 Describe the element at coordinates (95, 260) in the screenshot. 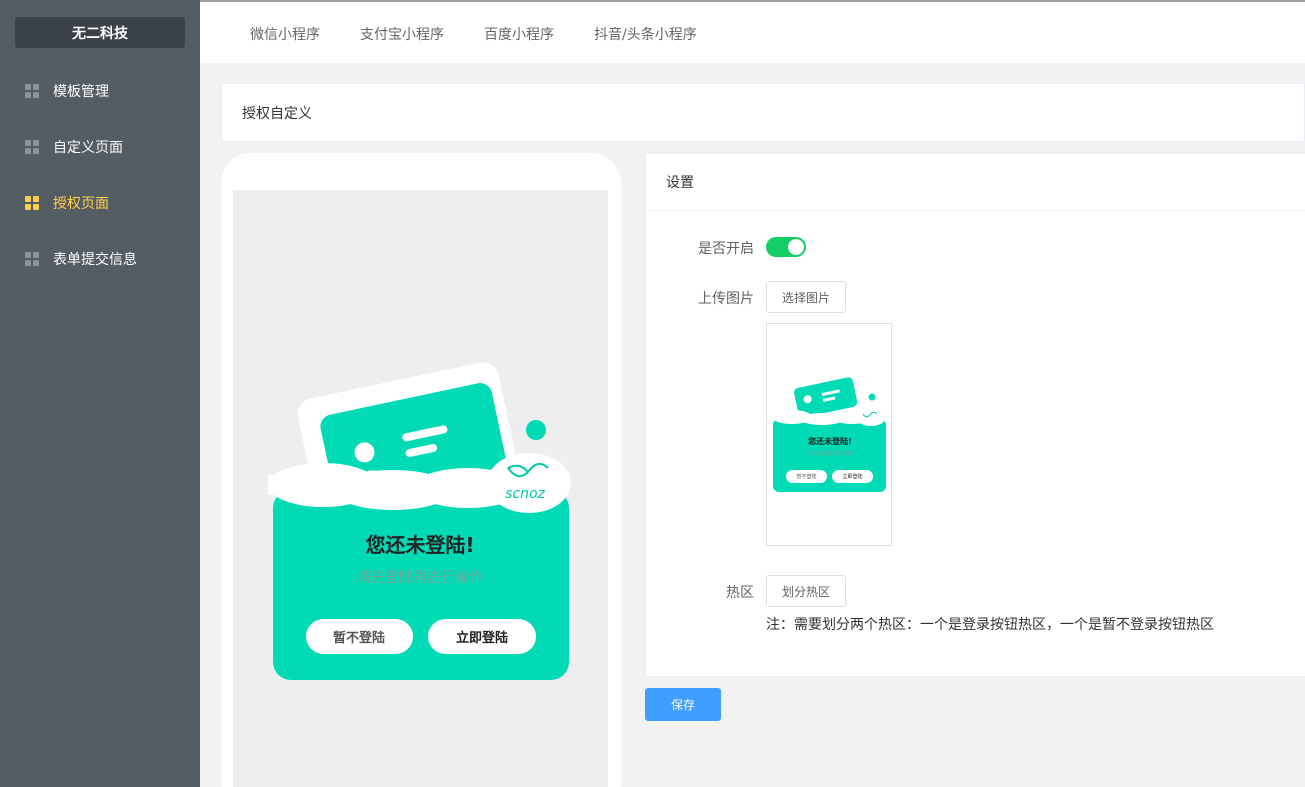

I see `sidebar-item-label: 表单提交信息` at that location.